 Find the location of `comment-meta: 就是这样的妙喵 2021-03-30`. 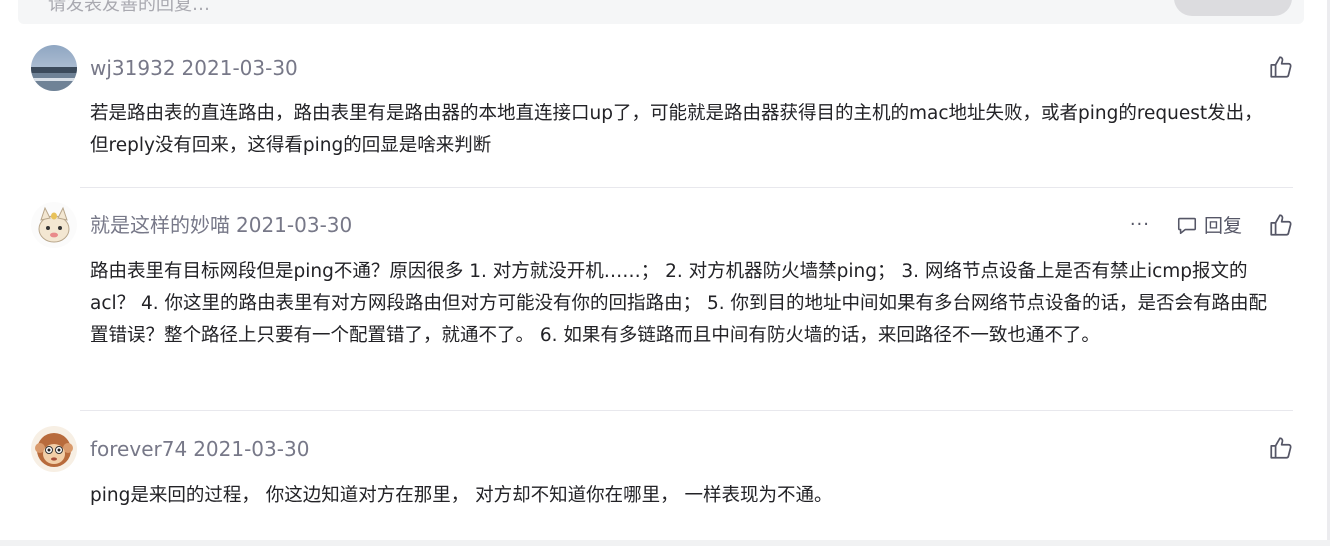

comment-meta: 就是这样的妙喵 2021-03-30 is located at coordinates (221, 225).